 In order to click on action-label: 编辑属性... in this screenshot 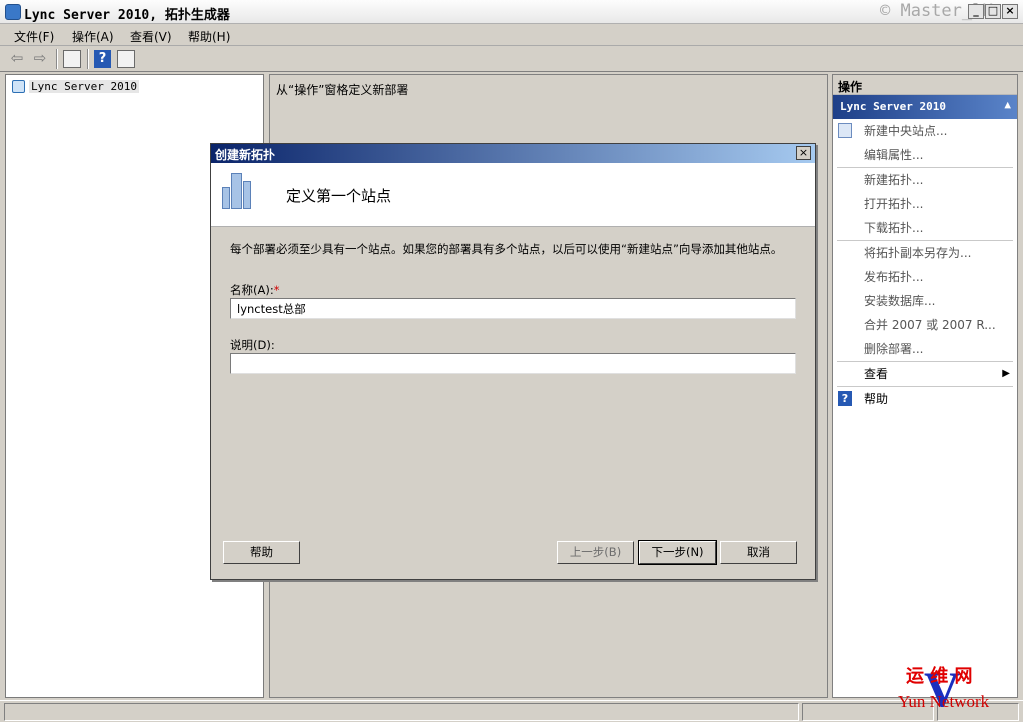, I will do `click(894, 155)`.